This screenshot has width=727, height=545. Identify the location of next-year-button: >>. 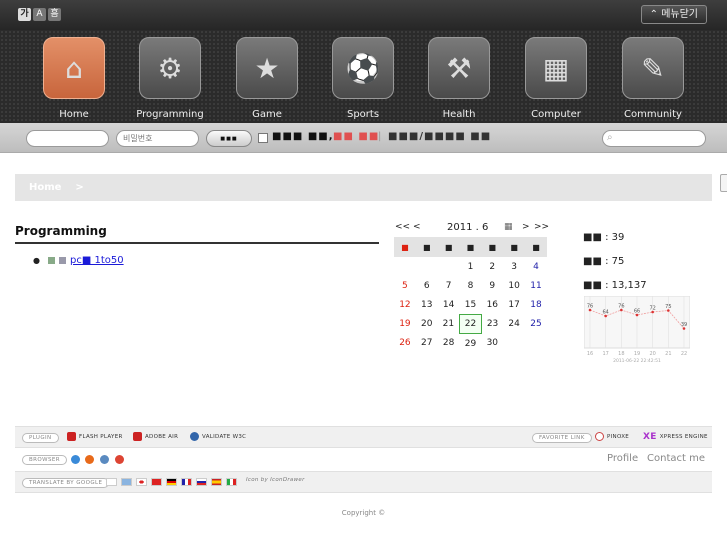
(541, 227).